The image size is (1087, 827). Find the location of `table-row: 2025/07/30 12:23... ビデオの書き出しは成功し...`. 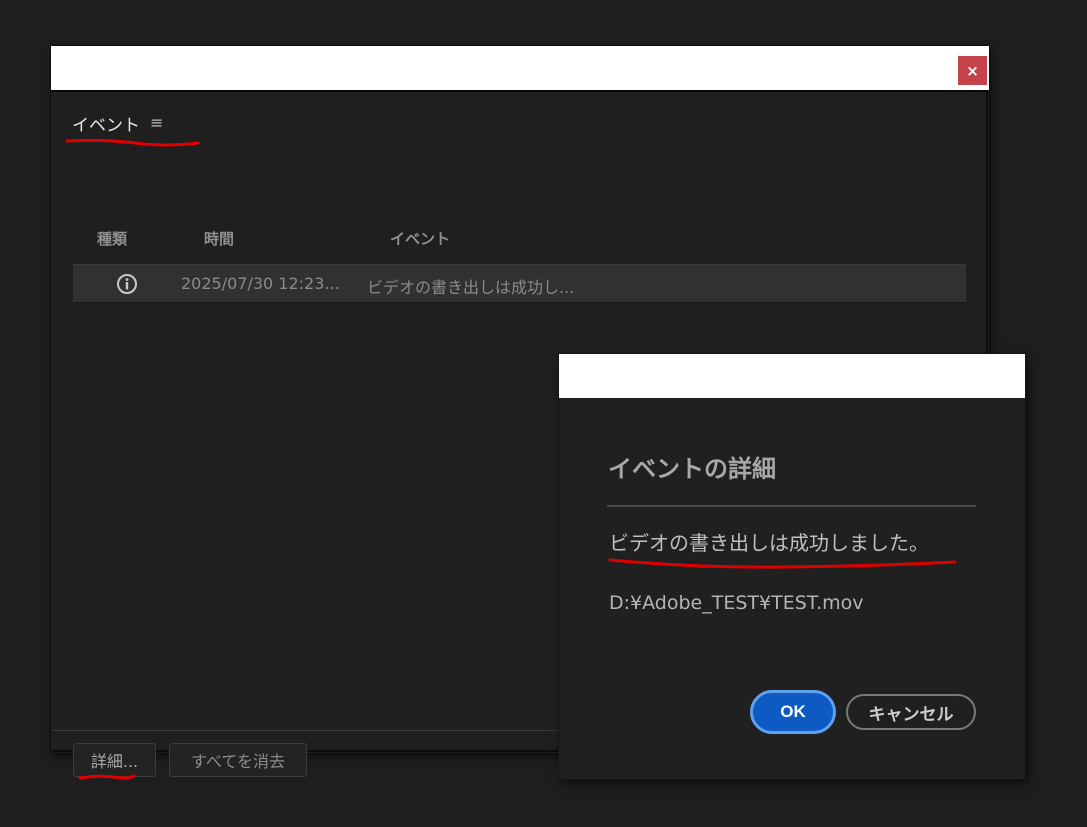

table-row: 2025/07/30 12:23... ビデオの書き出しは成功し... is located at coordinates (519, 283).